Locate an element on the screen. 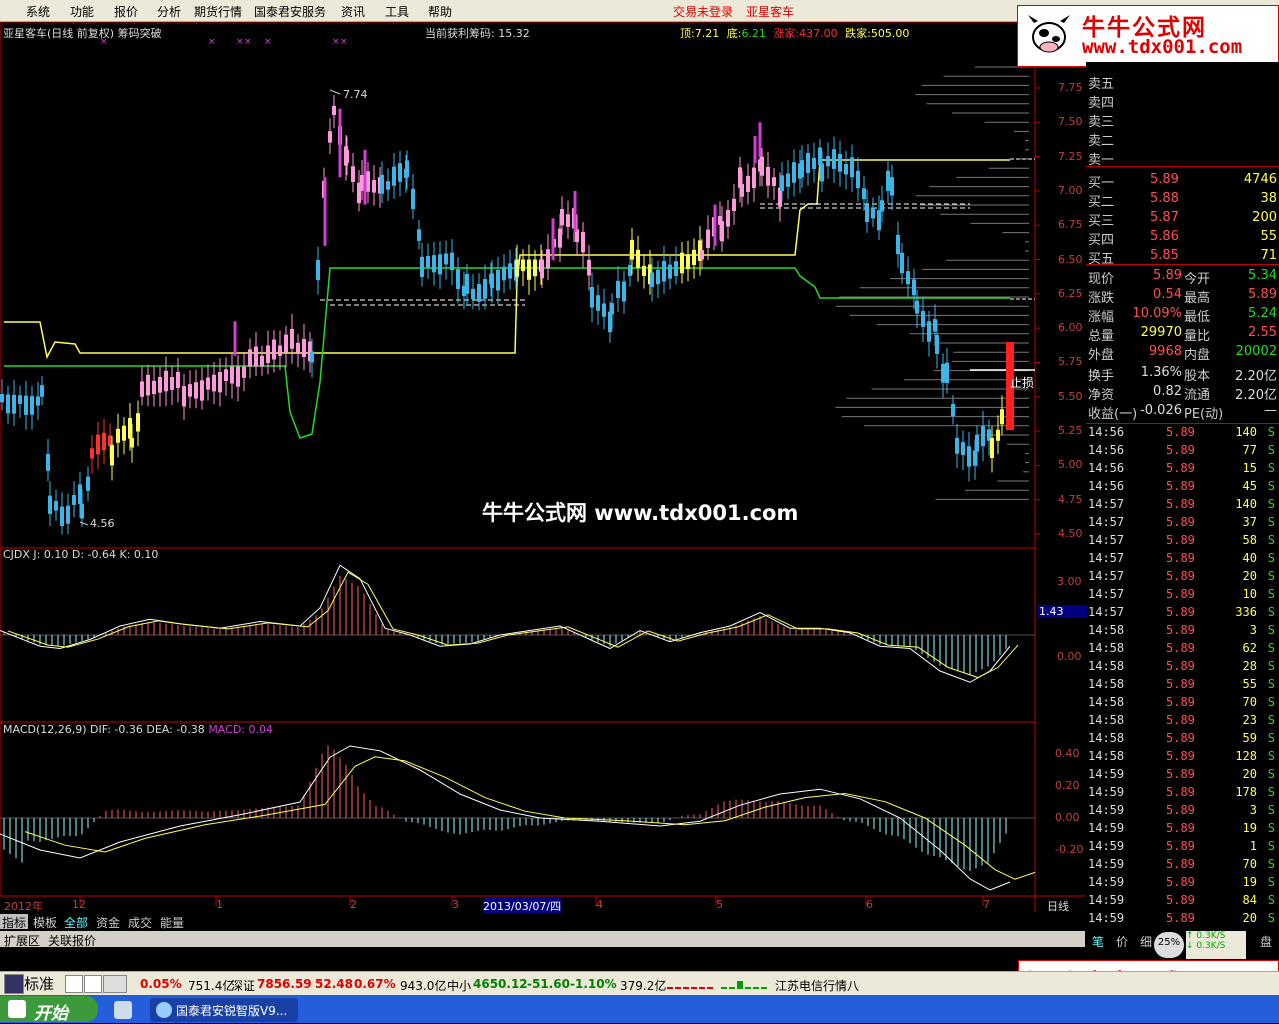  tick-volume: 3 is located at coordinates (1253, 810).